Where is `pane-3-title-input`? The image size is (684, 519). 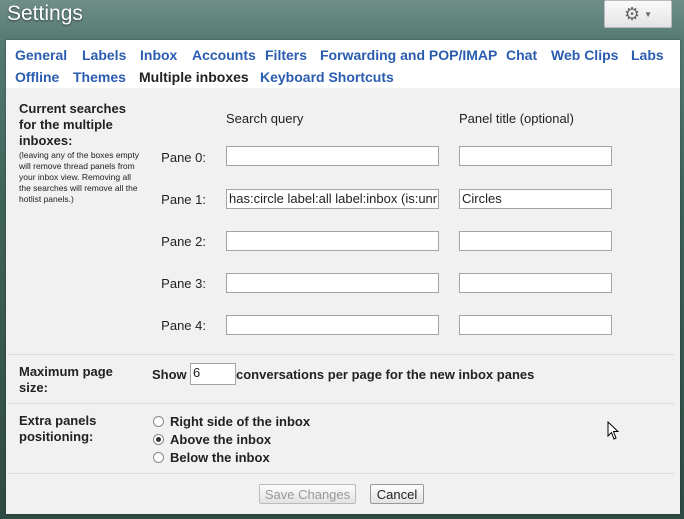 pane-3-title-input is located at coordinates (535, 283).